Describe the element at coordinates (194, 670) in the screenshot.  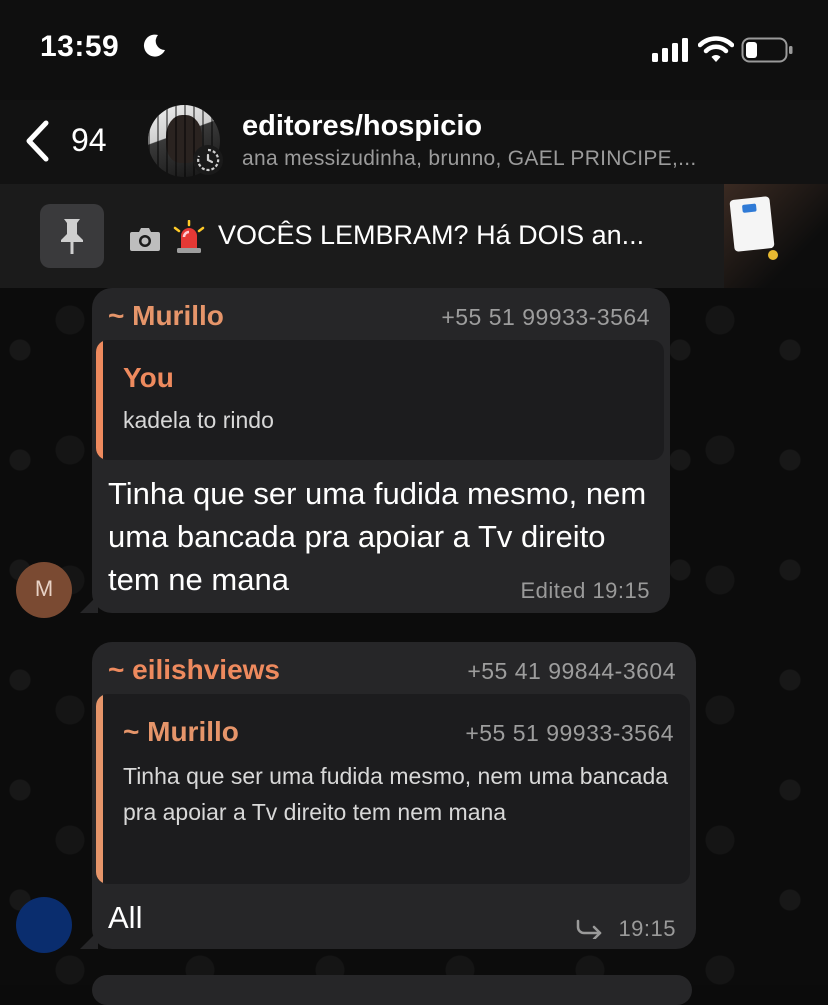
I see `message-sender: ~ eilishviews` at that location.